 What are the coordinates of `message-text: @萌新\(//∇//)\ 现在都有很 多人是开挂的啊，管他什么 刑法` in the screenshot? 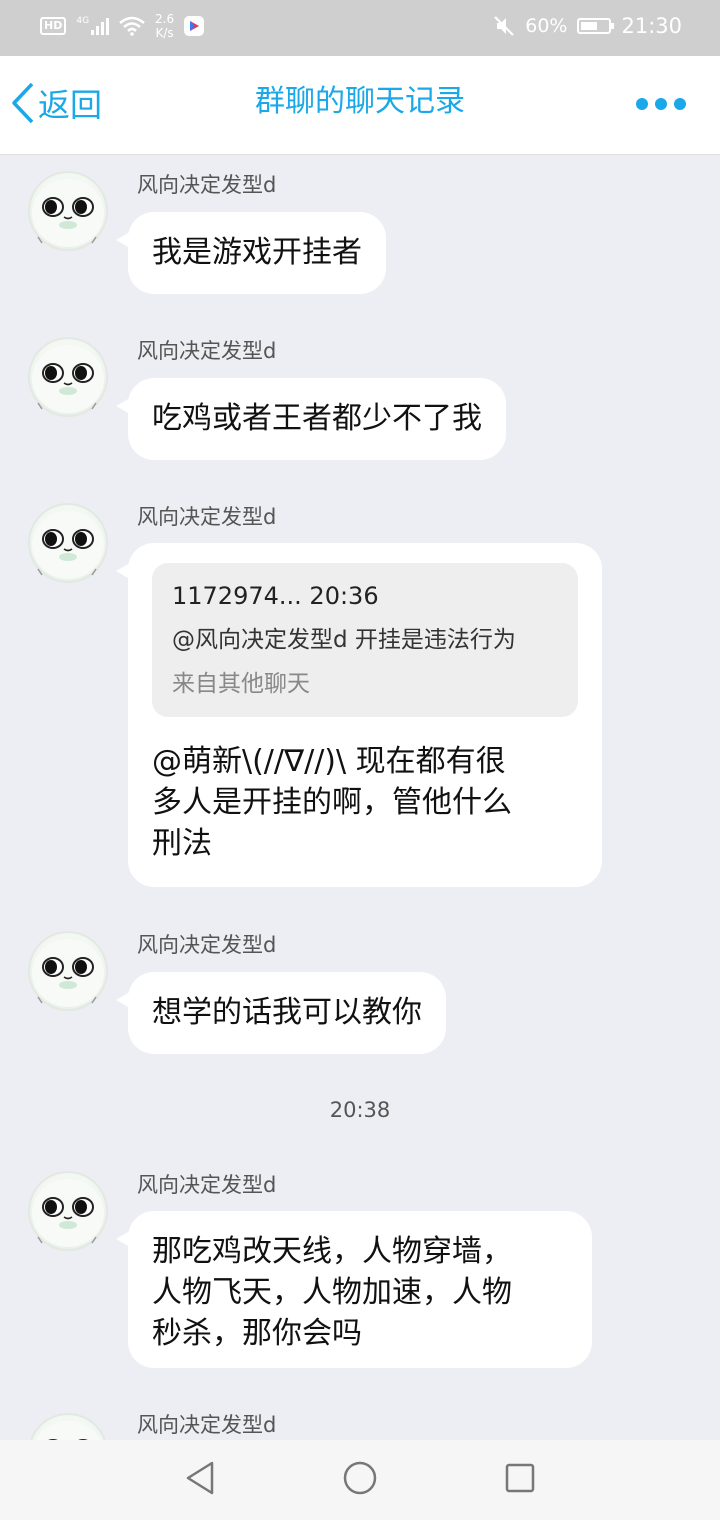 It's located at (365, 802).